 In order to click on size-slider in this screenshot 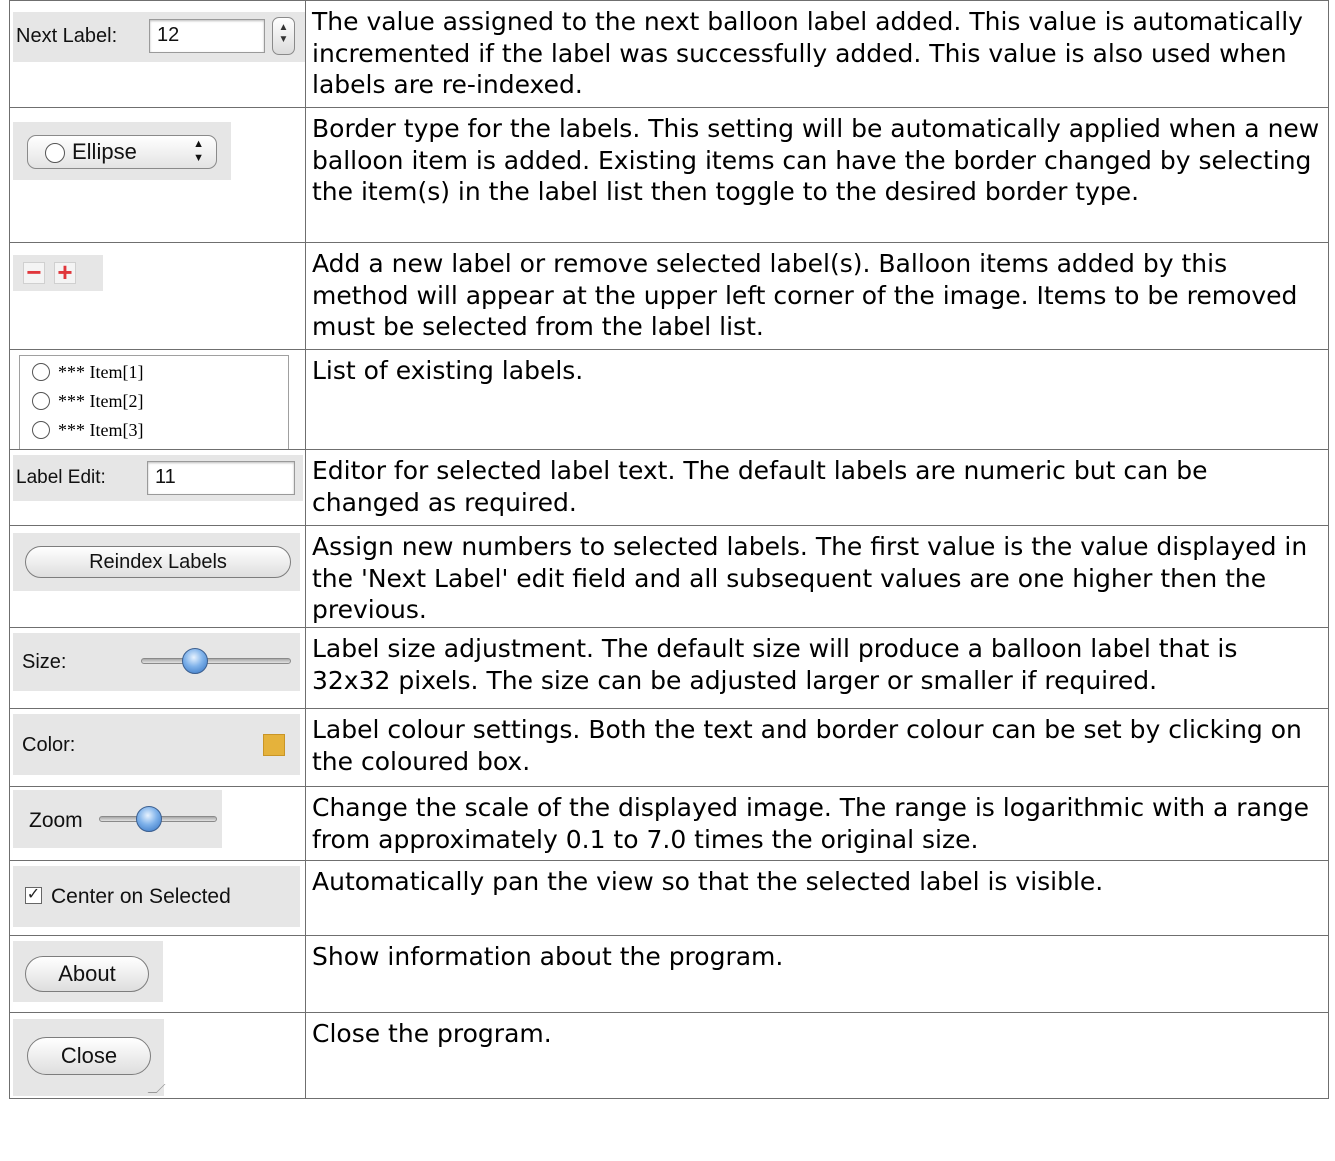, I will do `click(216, 661)`.